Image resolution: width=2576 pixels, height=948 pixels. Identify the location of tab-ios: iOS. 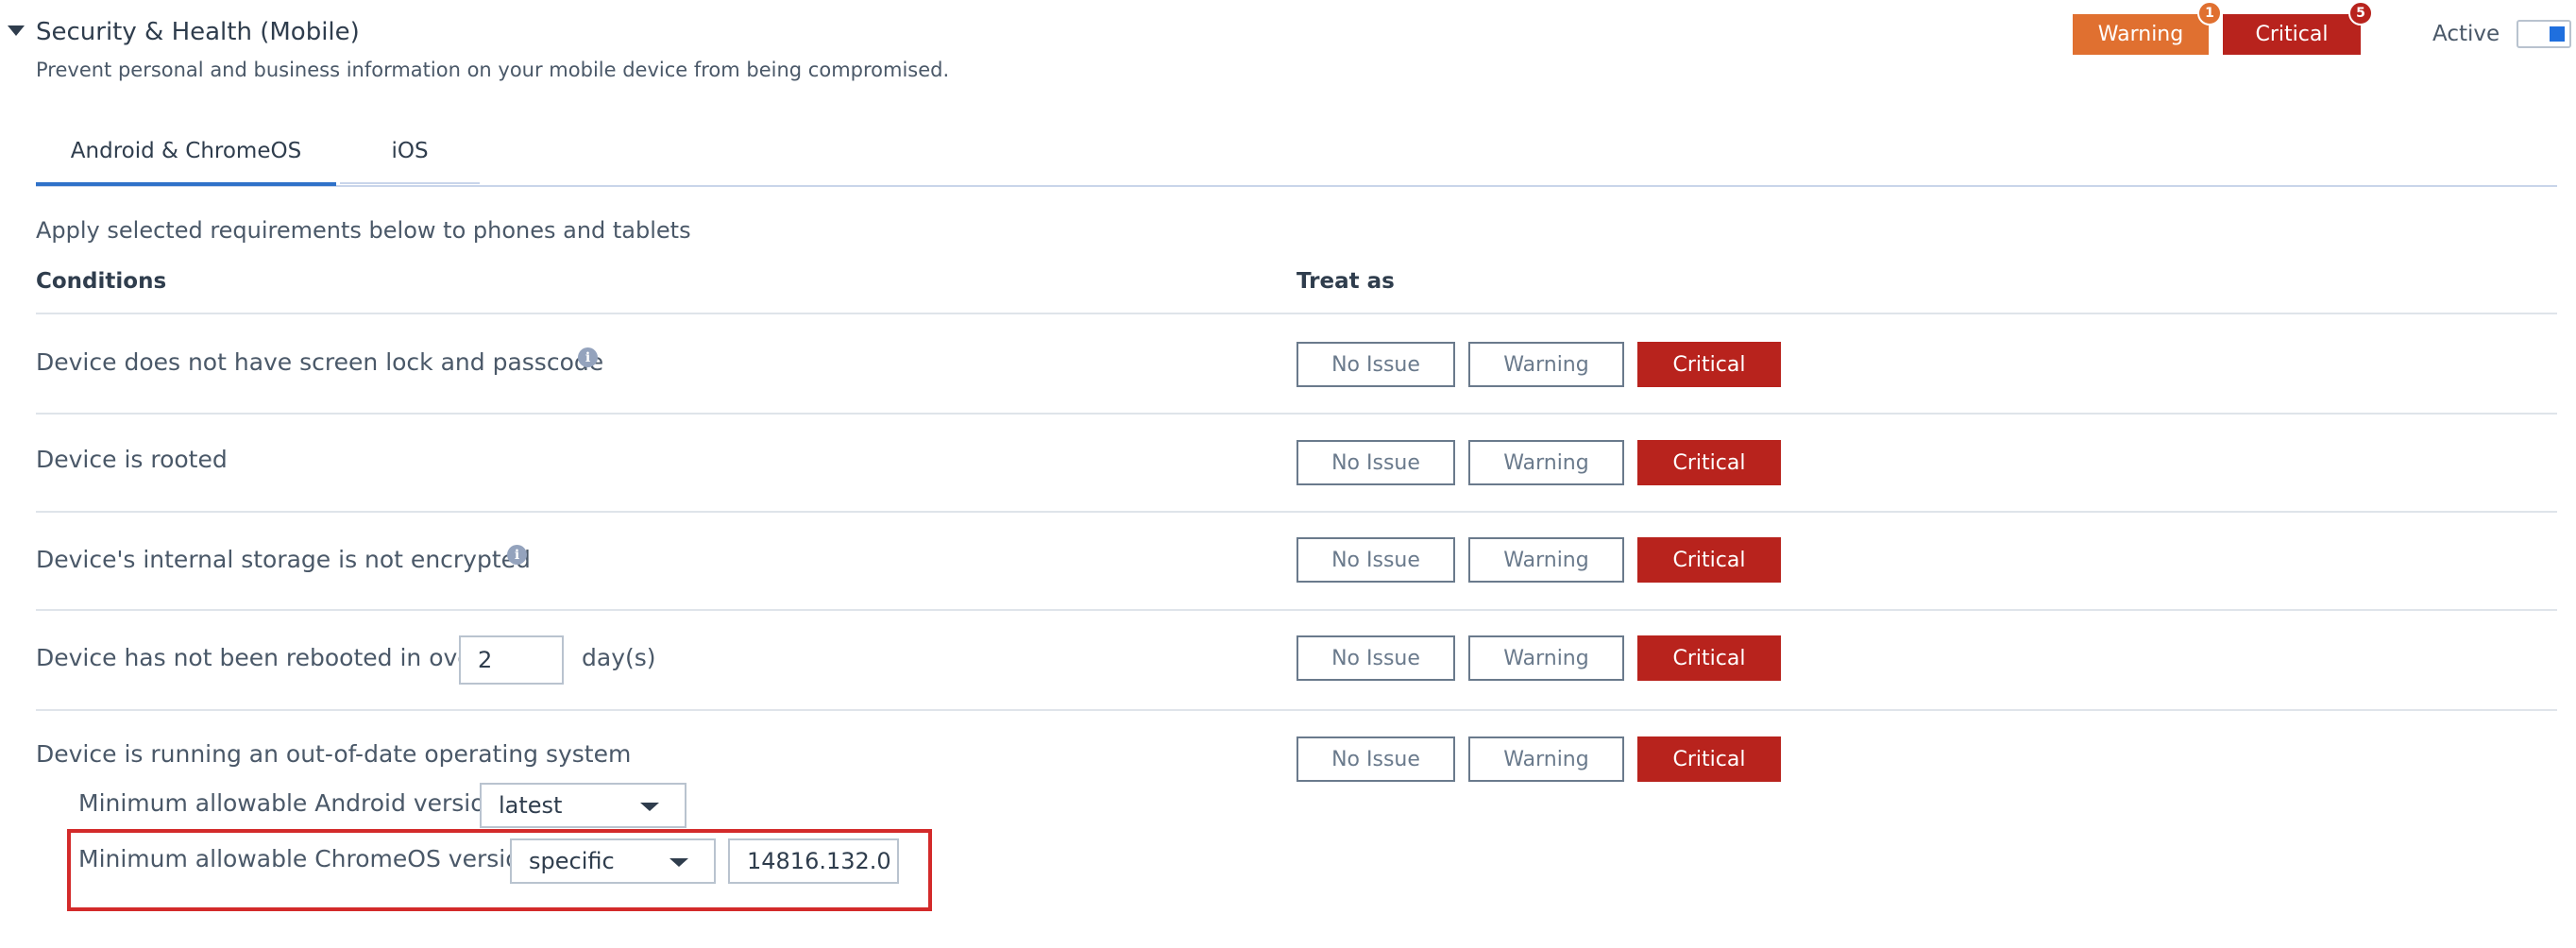
(410, 151).